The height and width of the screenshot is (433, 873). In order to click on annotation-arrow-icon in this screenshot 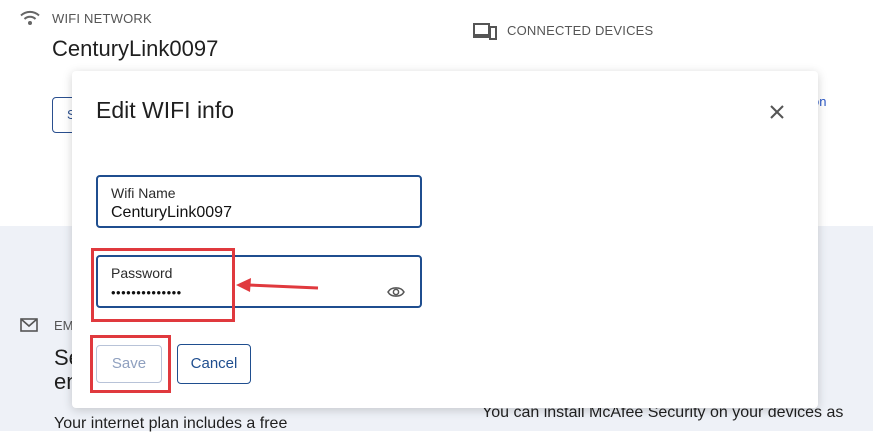, I will do `click(277, 285)`.